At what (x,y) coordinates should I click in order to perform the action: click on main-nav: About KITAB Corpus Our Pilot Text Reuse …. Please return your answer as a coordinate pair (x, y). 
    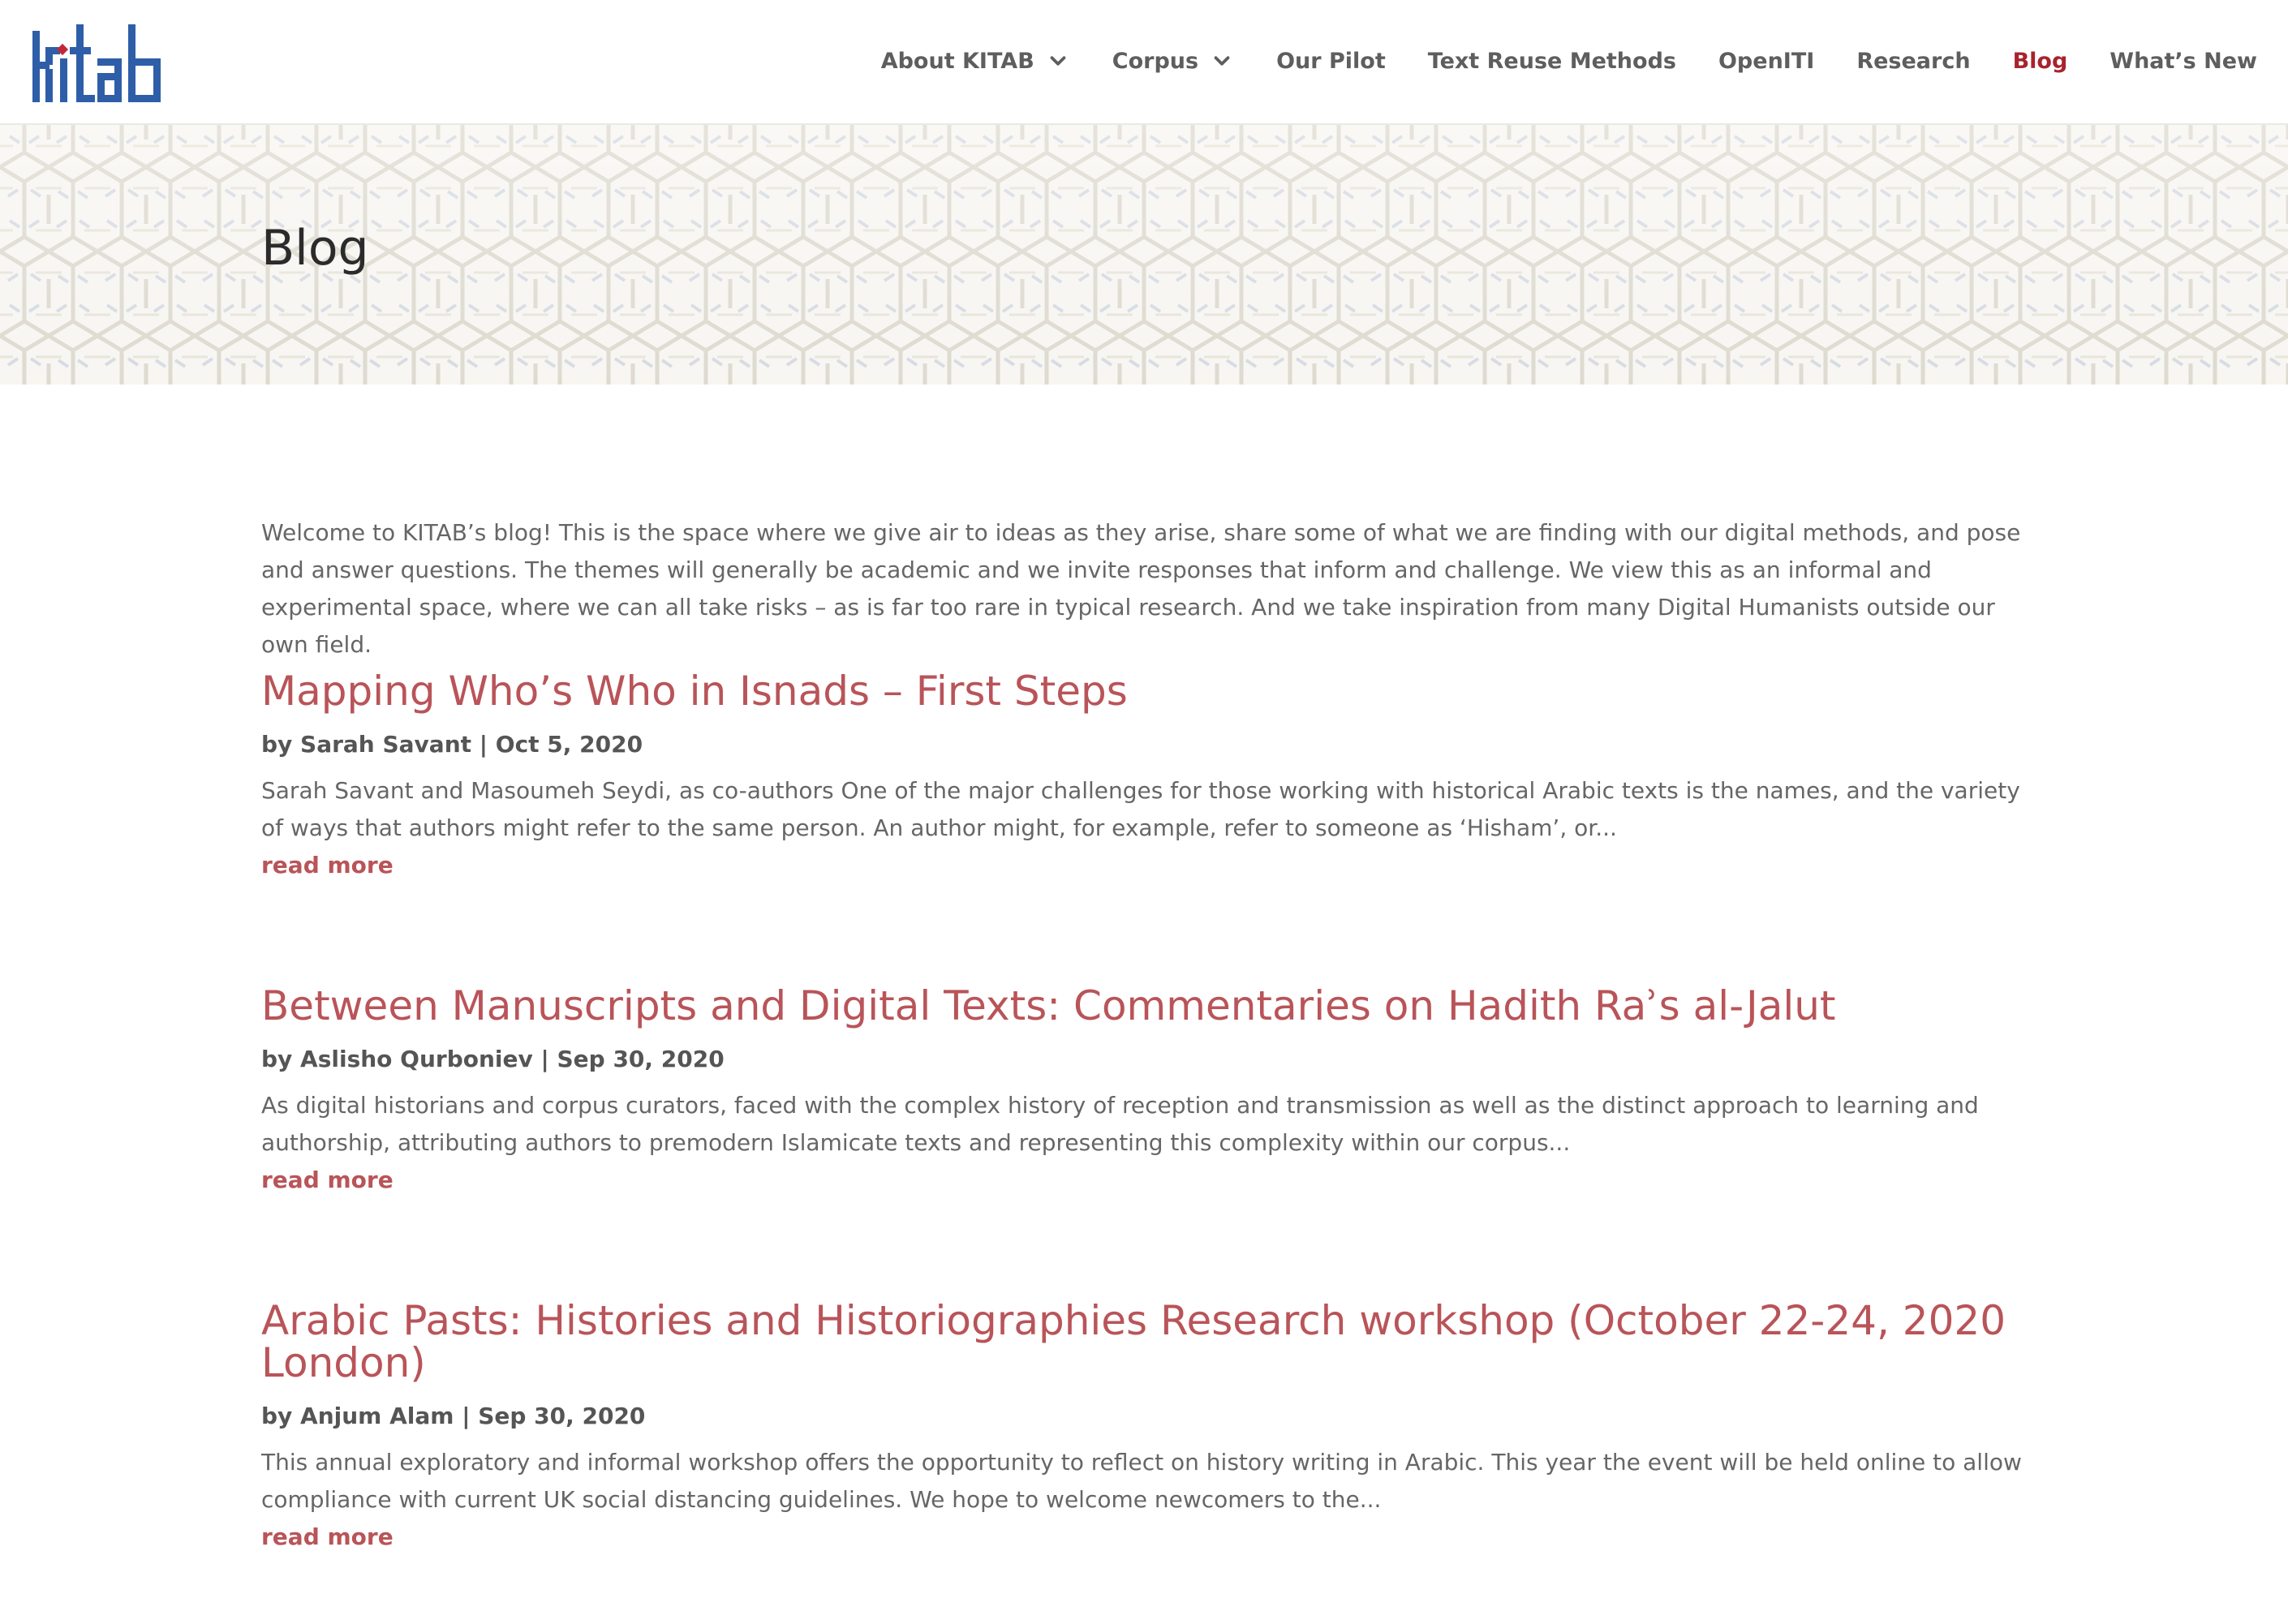
    Looking at the image, I should click on (1548, 61).